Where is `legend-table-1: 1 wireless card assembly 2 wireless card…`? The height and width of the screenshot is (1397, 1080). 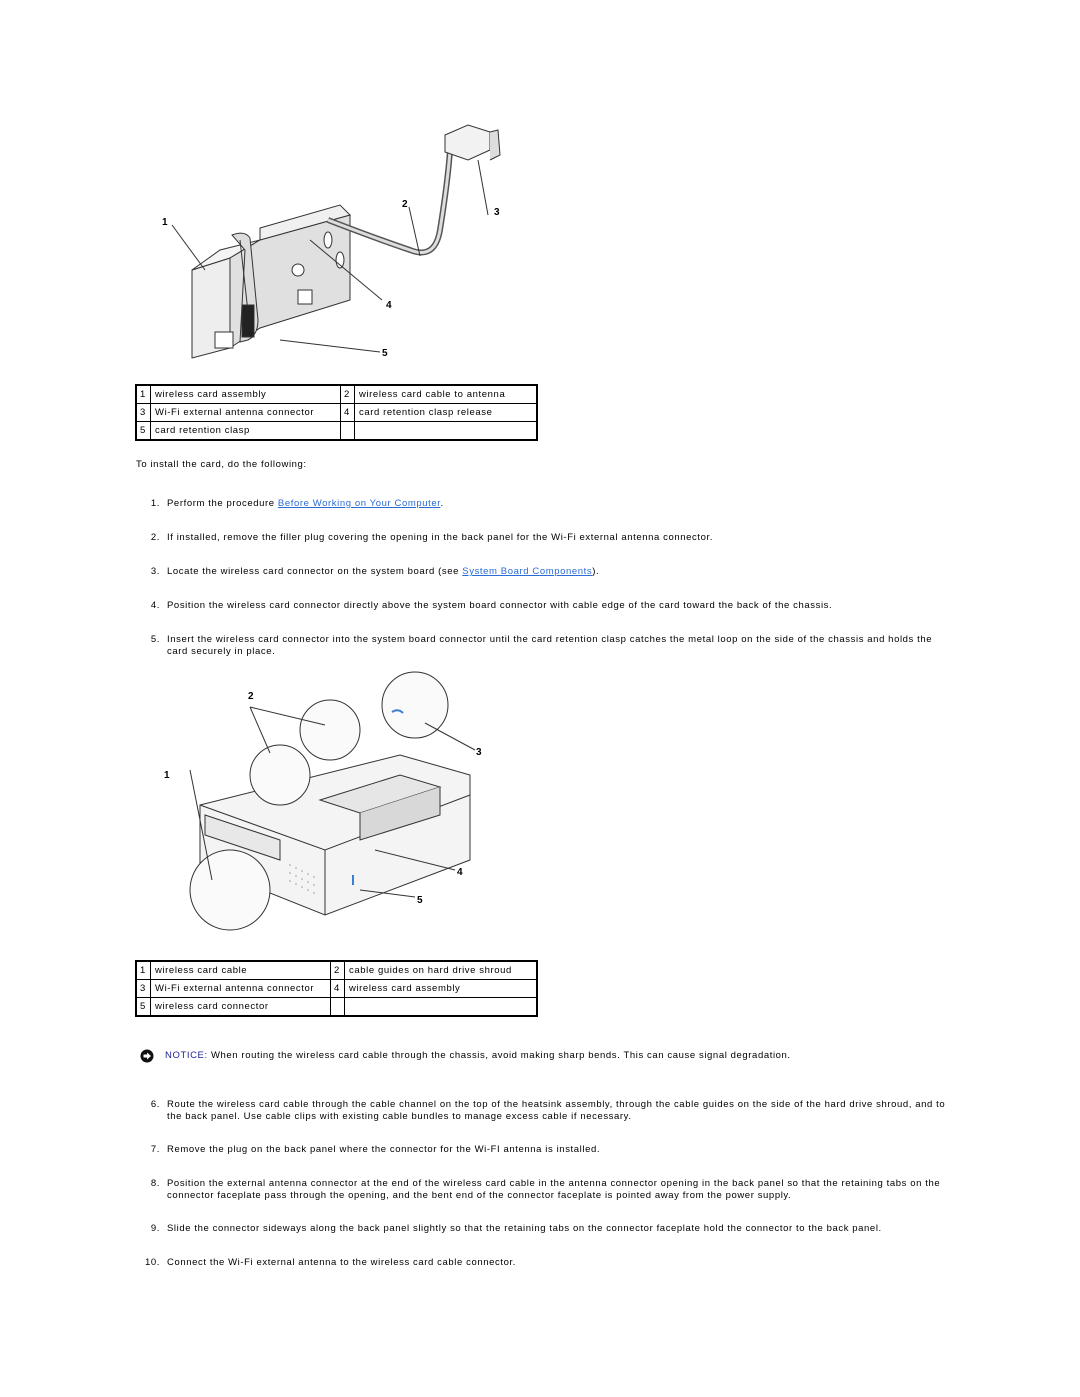 legend-table-1: 1 wireless card assembly 2 wireless card… is located at coordinates (336, 412).